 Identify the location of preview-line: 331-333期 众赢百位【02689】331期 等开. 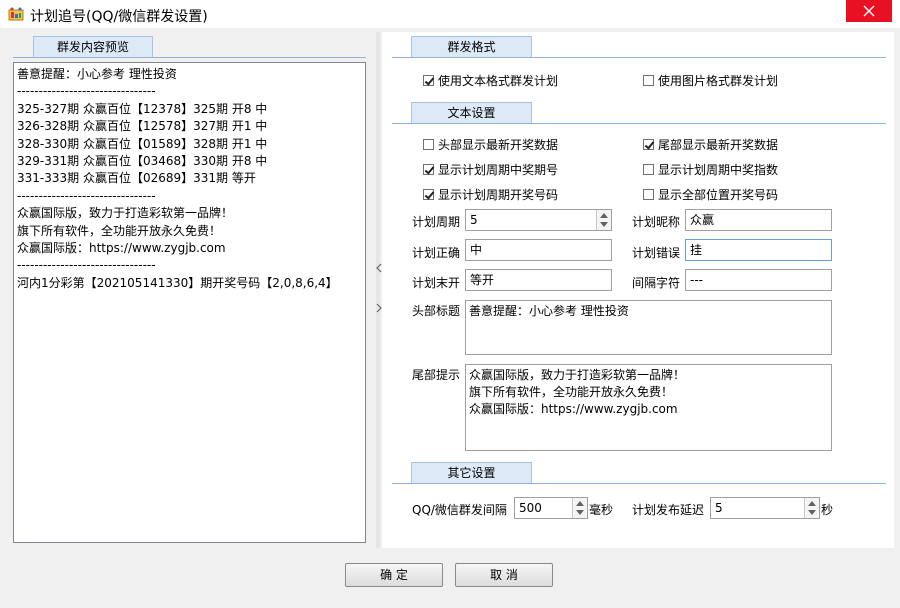
(136, 178).